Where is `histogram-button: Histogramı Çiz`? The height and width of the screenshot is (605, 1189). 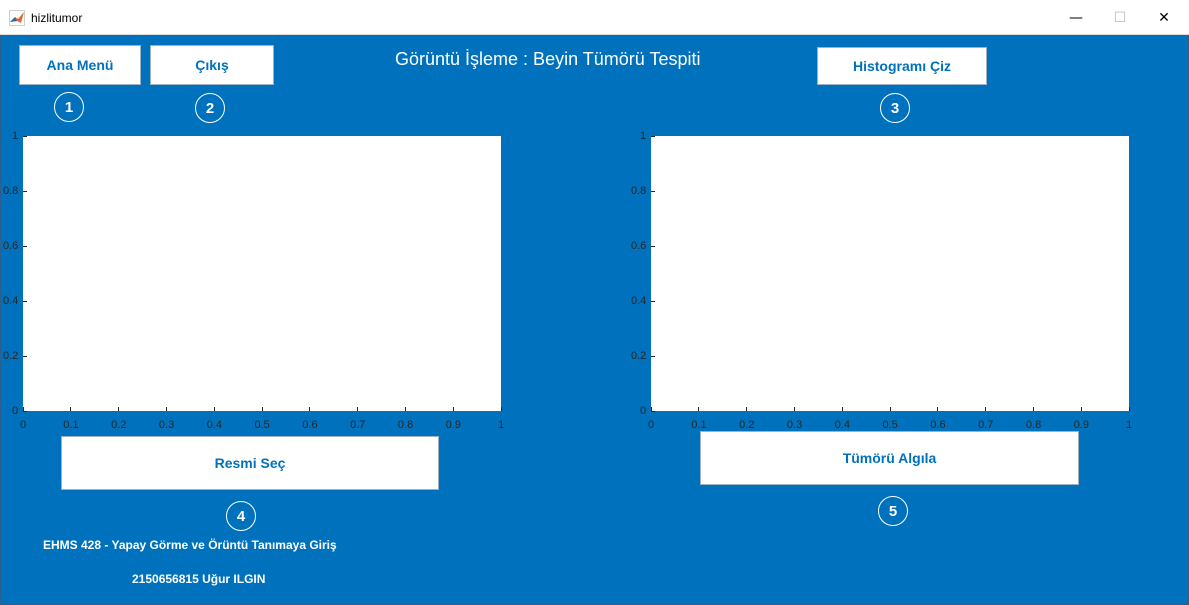 histogram-button: Histogramı Çiz is located at coordinates (902, 66).